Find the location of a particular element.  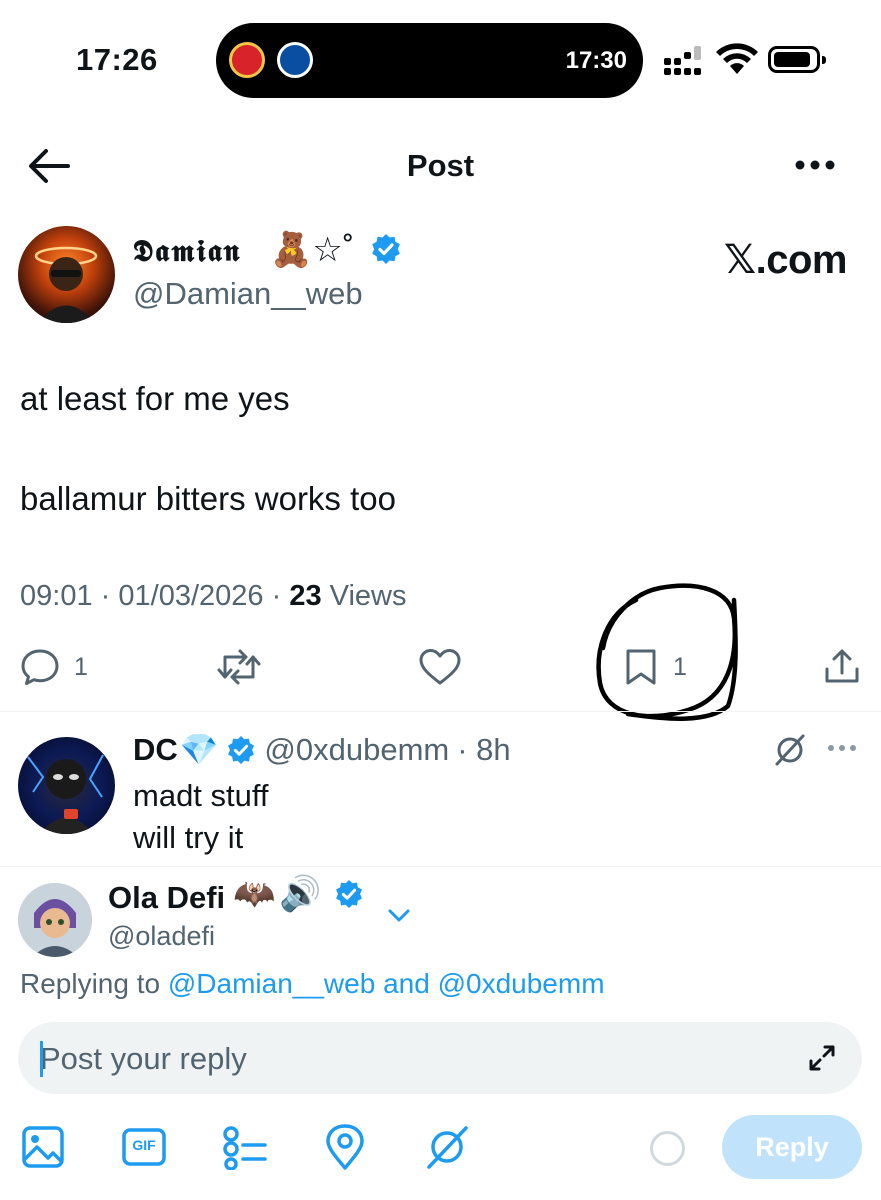

replying-to-link: @Damian__web is located at coordinates (271, 983).